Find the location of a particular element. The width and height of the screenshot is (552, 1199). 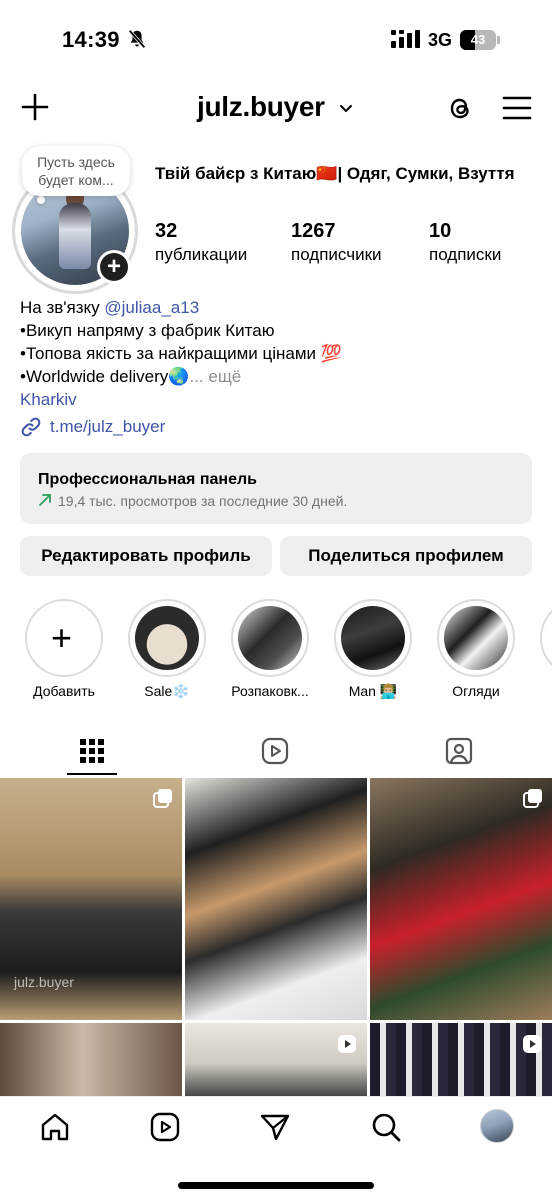

search-icon is located at coordinates (386, 1127).